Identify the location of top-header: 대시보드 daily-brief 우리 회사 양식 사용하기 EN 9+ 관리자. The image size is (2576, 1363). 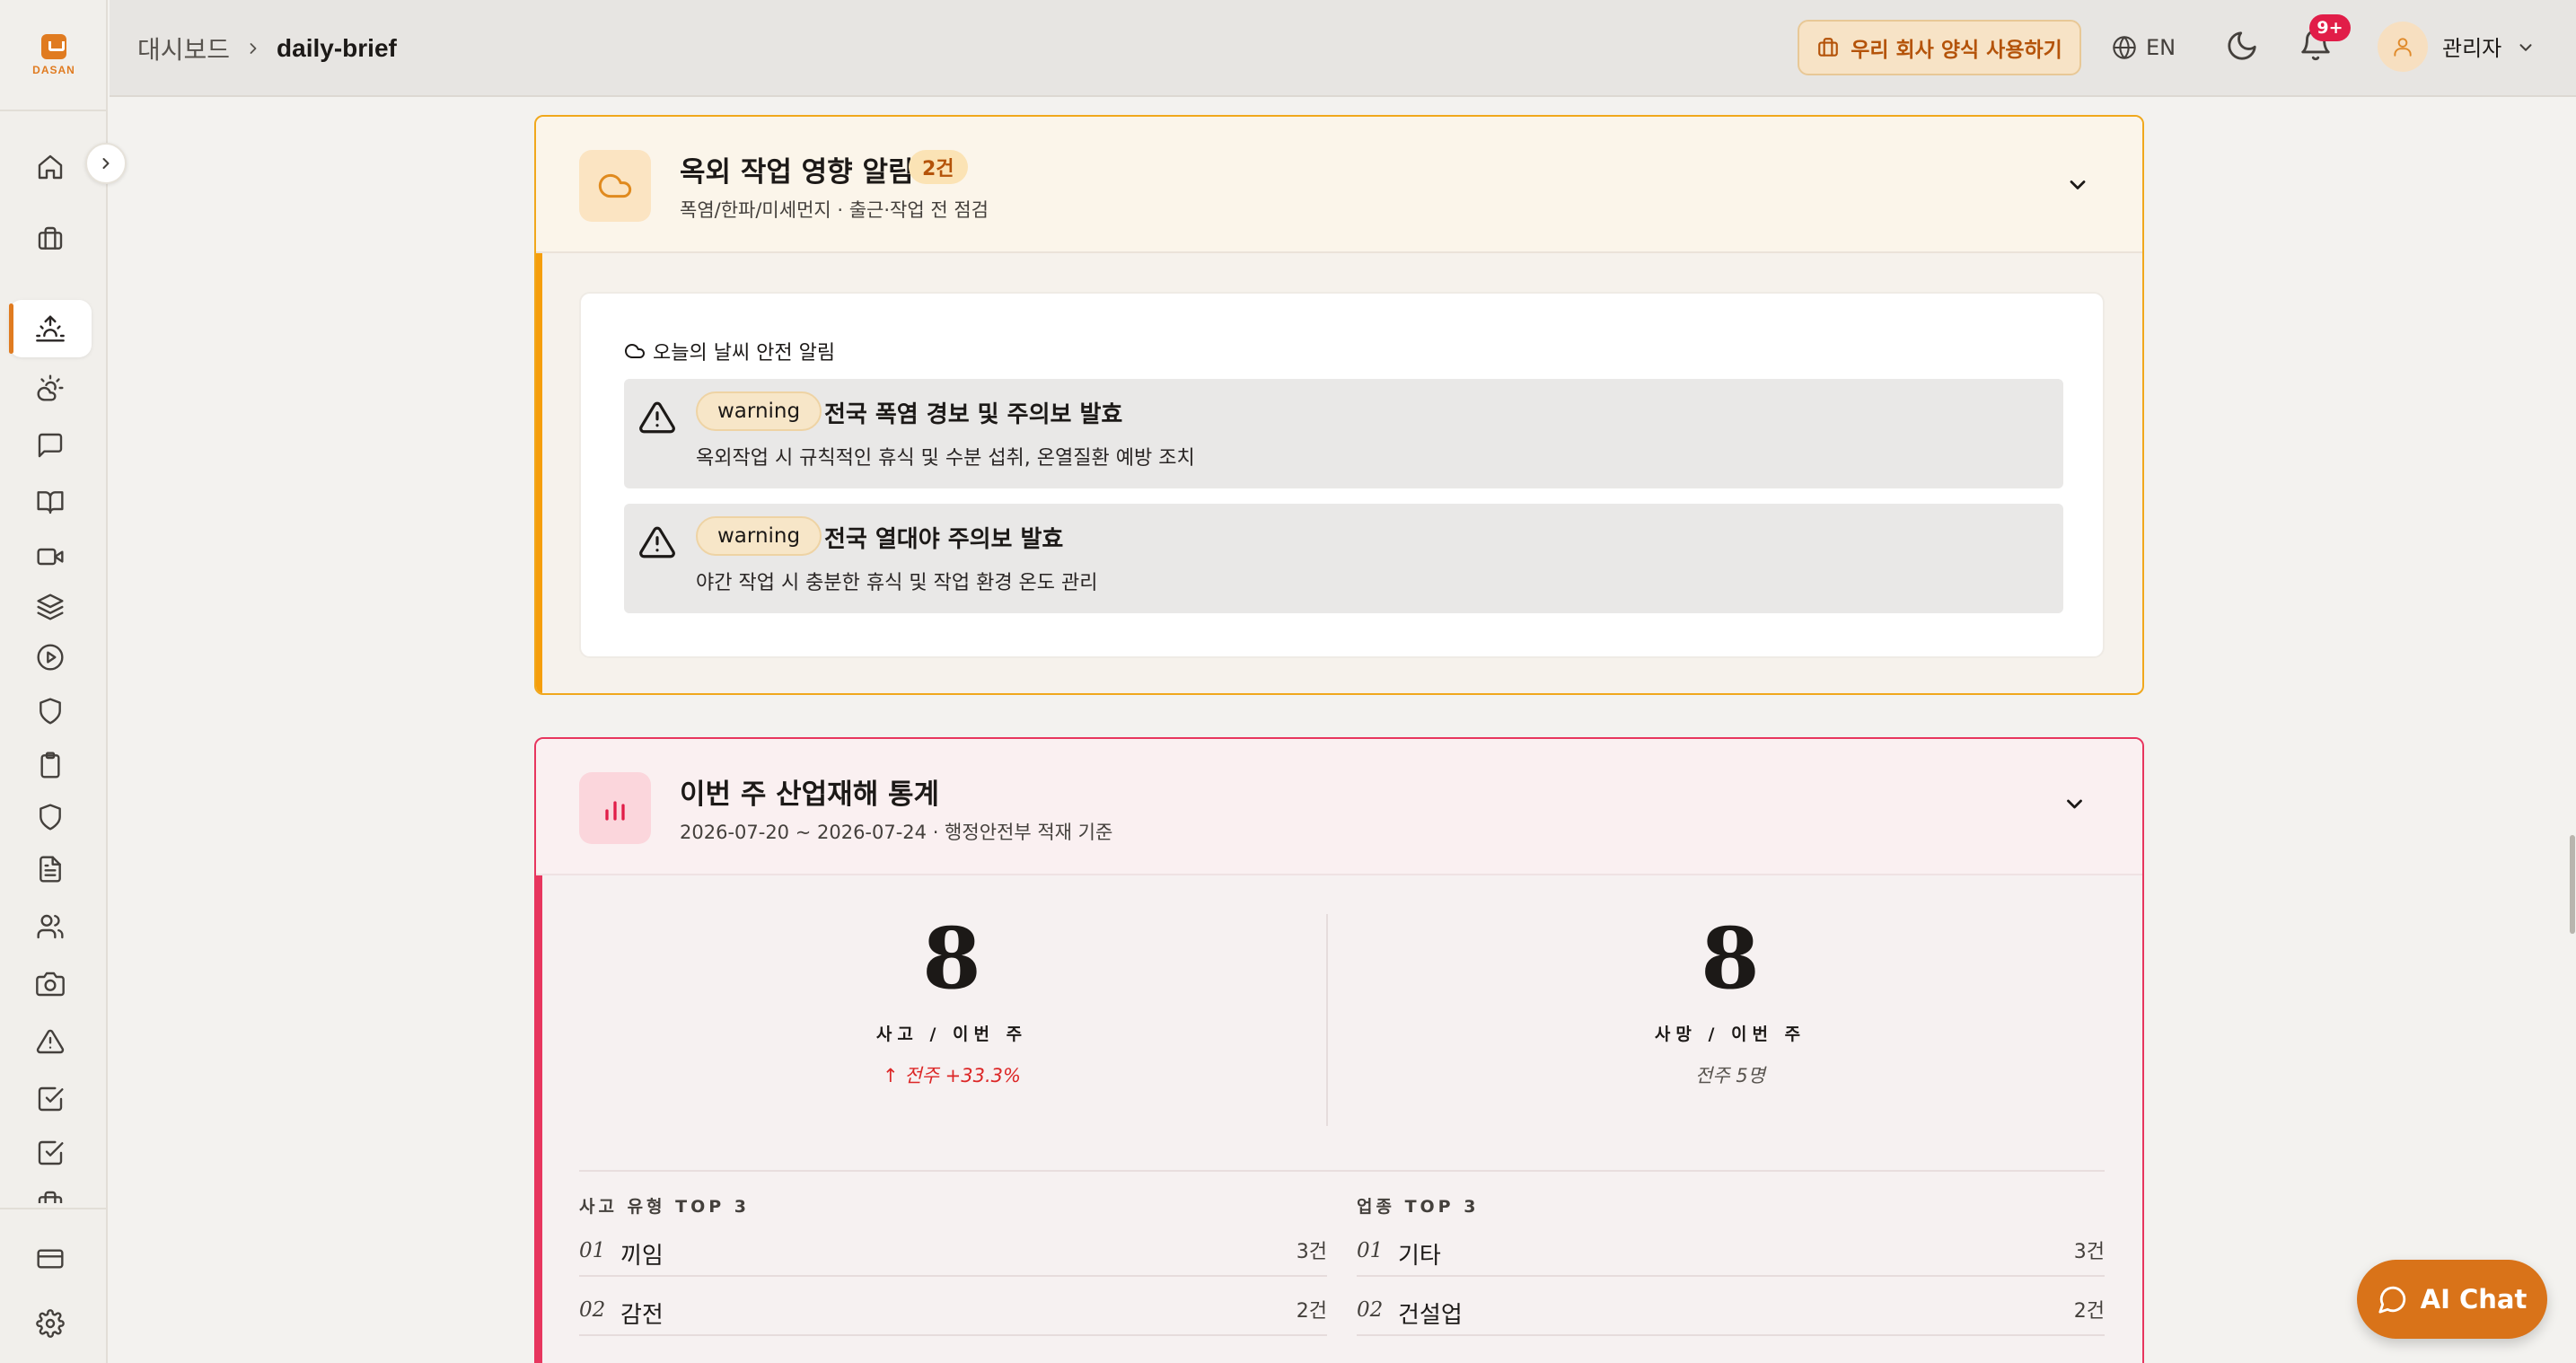
(1343, 49).